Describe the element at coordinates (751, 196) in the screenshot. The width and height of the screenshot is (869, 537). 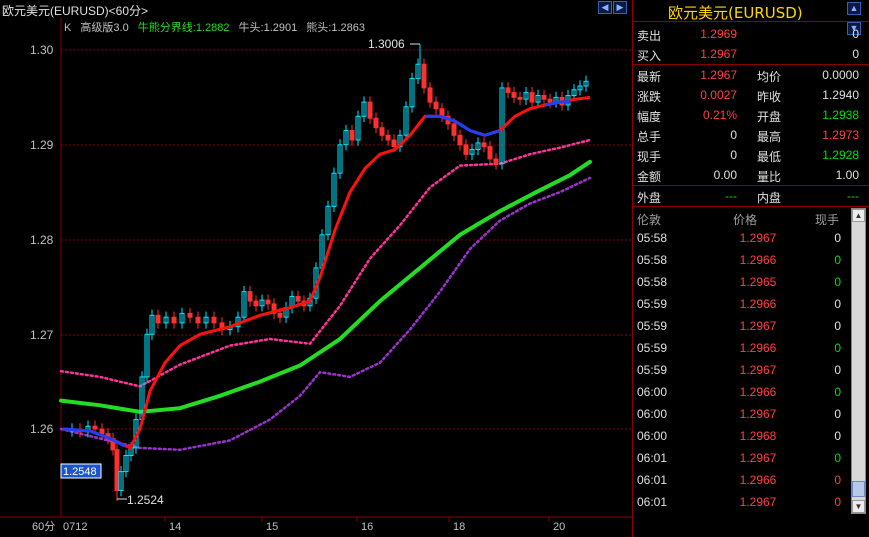
I see `outer-inner-row: 外盘 --- 内盘 ---` at that location.